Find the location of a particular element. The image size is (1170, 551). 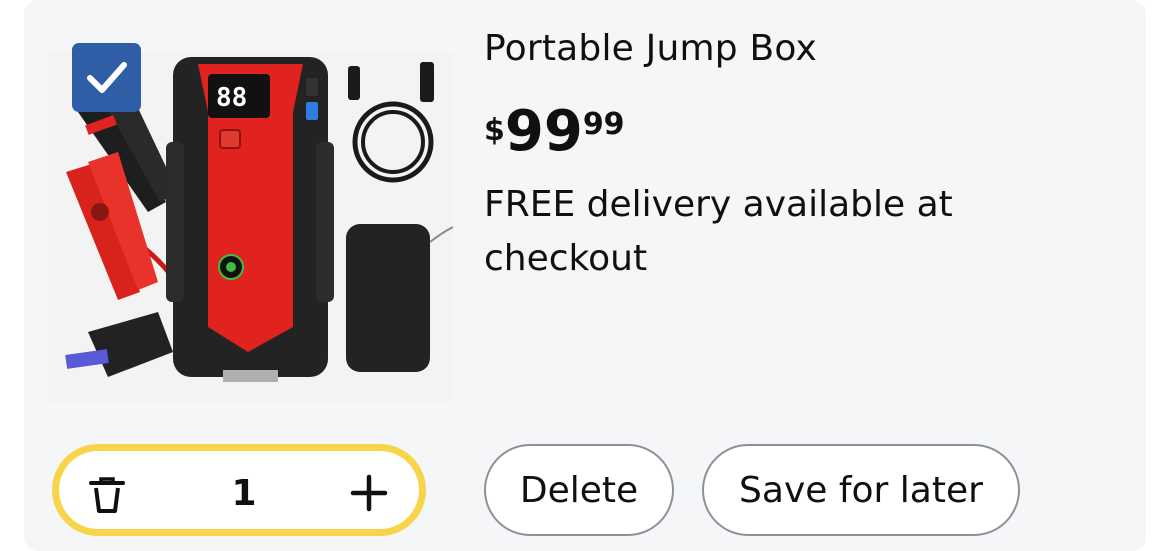

delete-button: Delete is located at coordinates (579, 490).